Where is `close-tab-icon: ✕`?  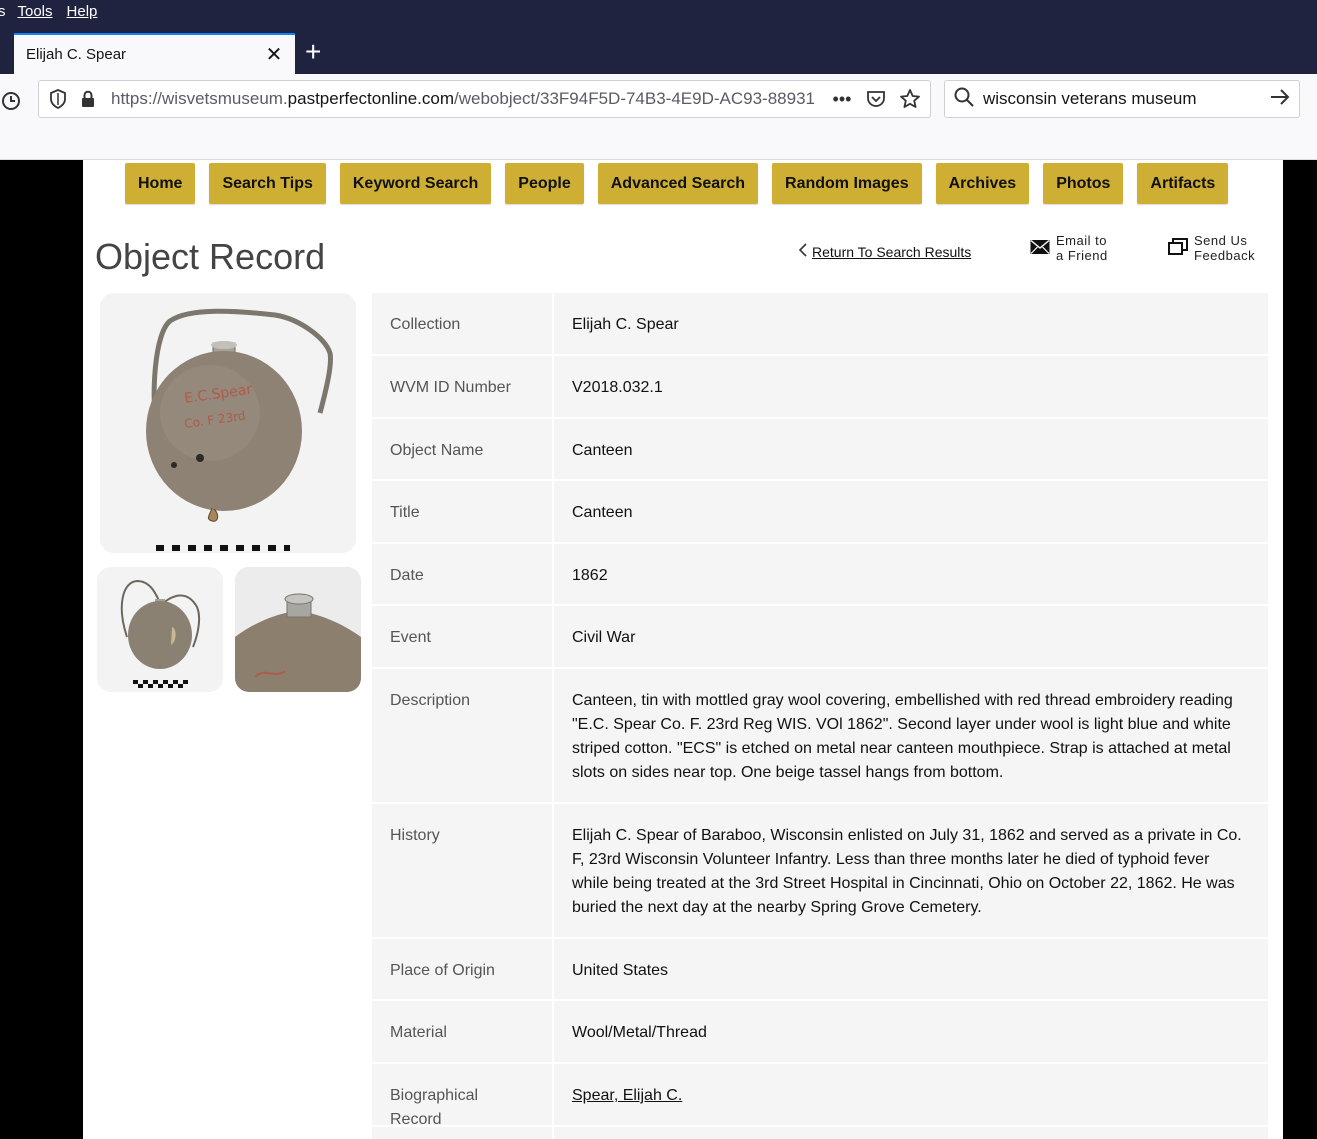 close-tab-icon: ✕ is located at coordinates (274, 55).